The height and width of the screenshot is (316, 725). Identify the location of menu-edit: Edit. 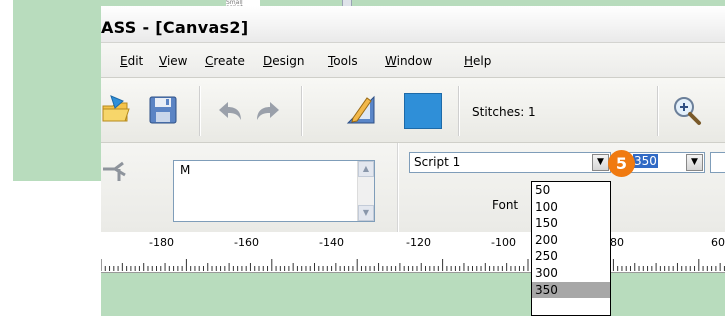
(131, 61).